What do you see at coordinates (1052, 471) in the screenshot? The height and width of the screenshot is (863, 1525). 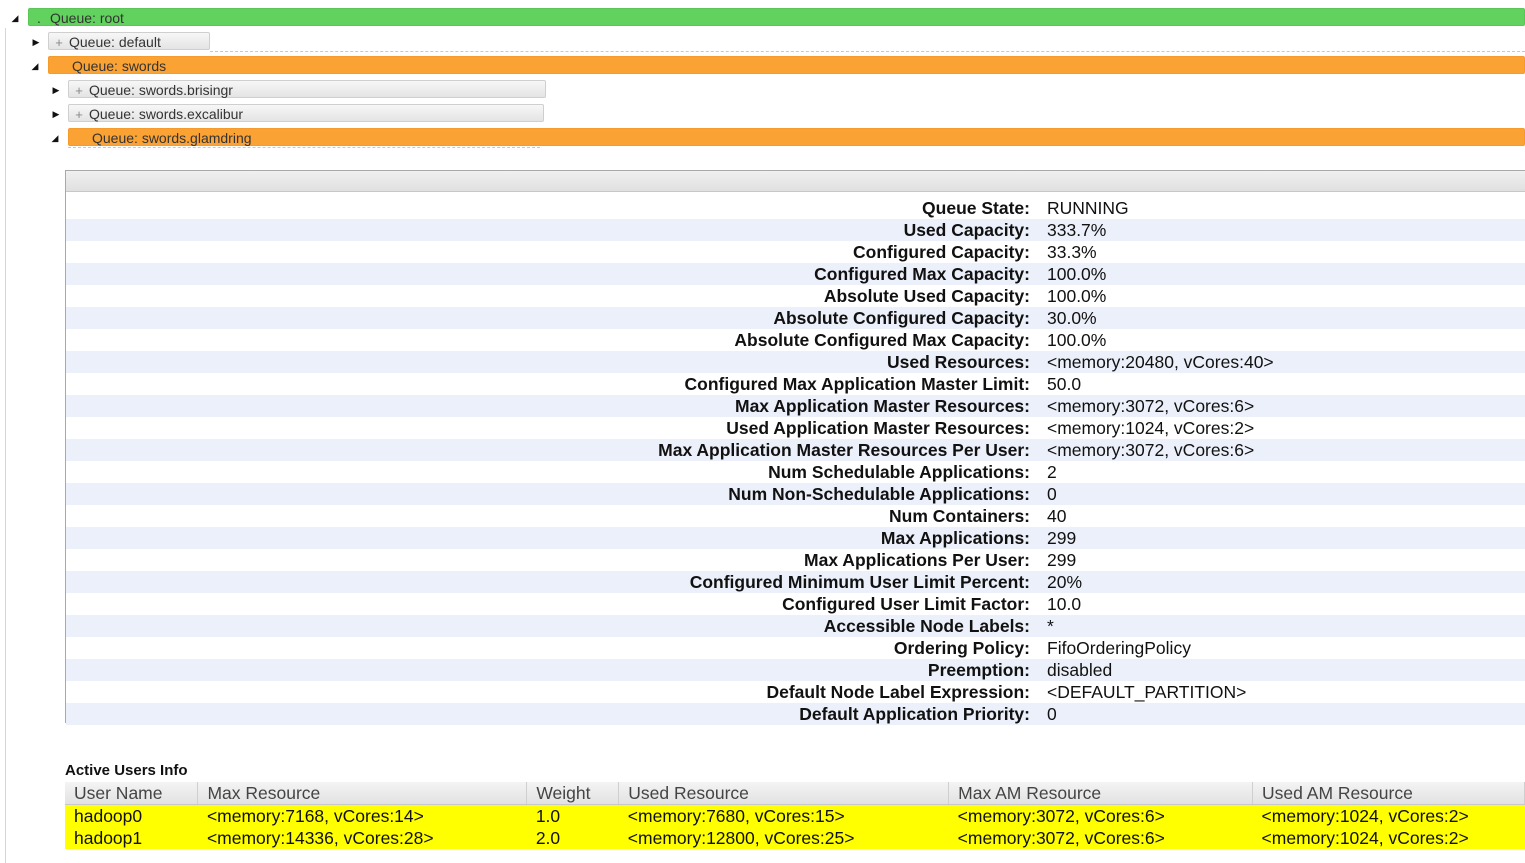 I see `info-value: 2` at bounding box center [1052, 471].